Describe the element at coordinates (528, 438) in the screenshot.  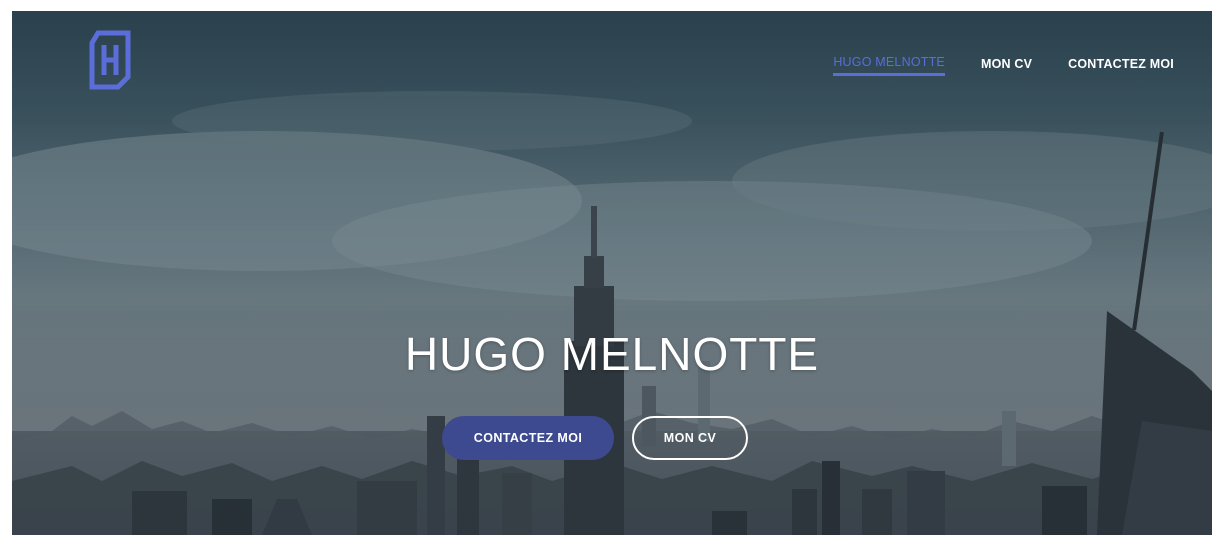
I see `contact-button: CONTACTEZ MOI` at that location.